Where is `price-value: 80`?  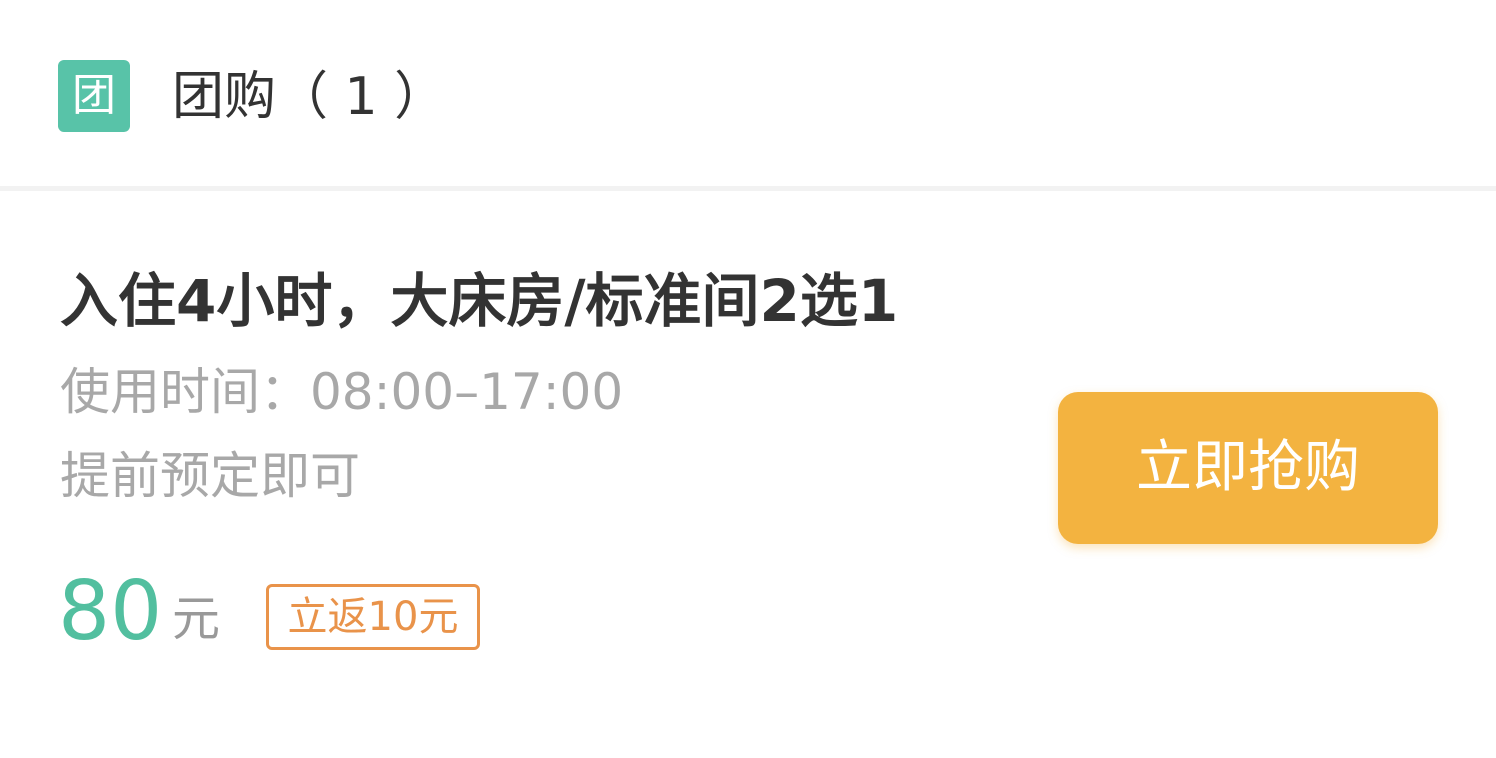 price-value: 80 is located at coordinates (110, 611).